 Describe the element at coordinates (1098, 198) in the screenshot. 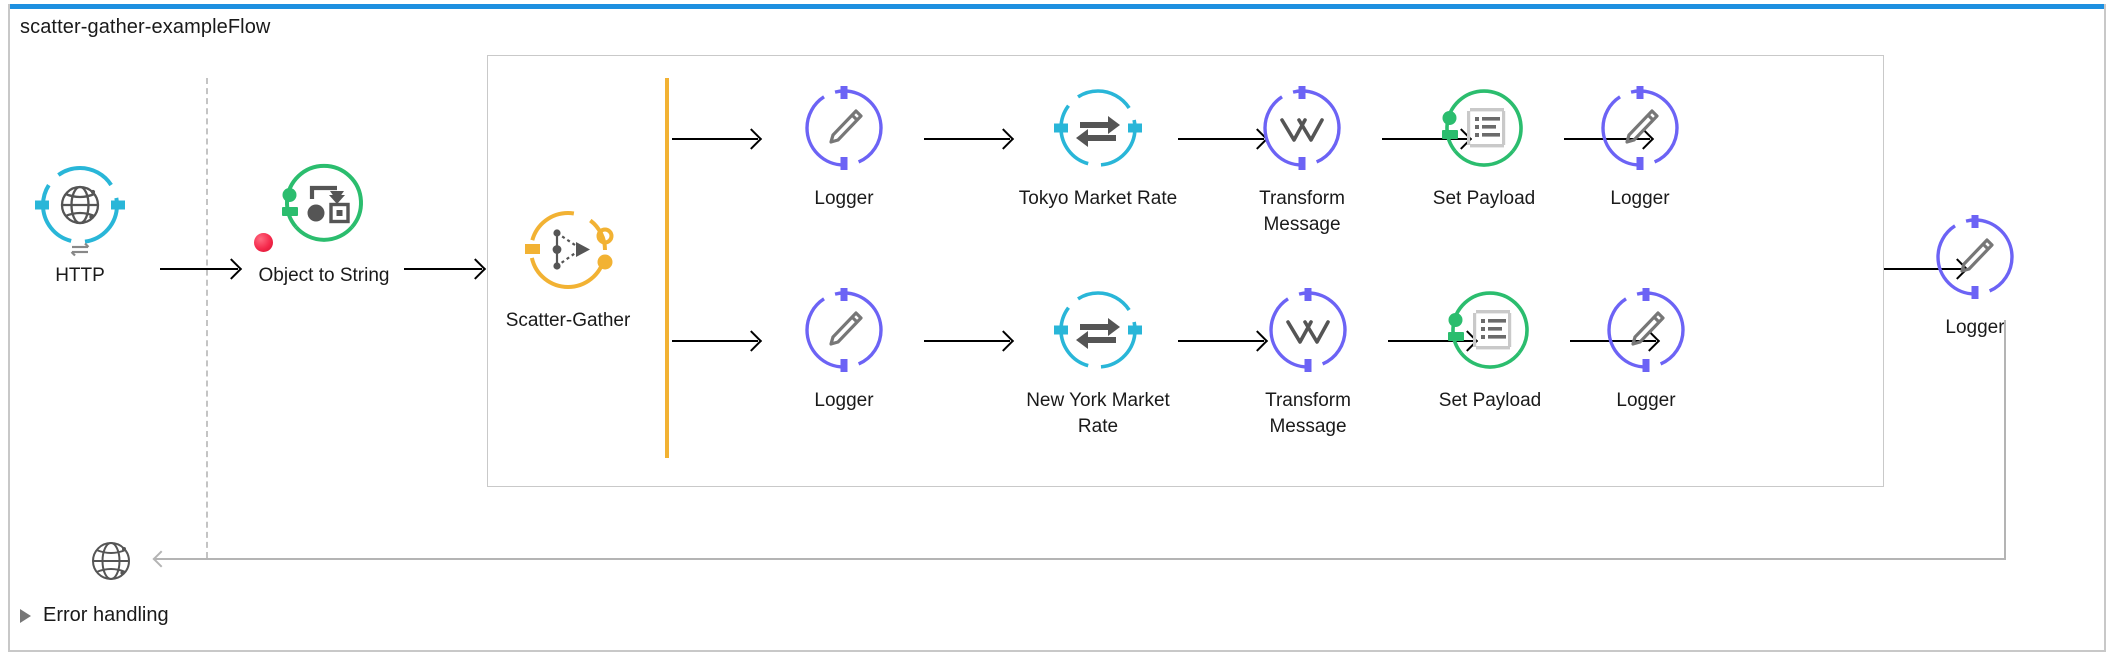

I see `node-label: Tokyo Market Rate` at that location.